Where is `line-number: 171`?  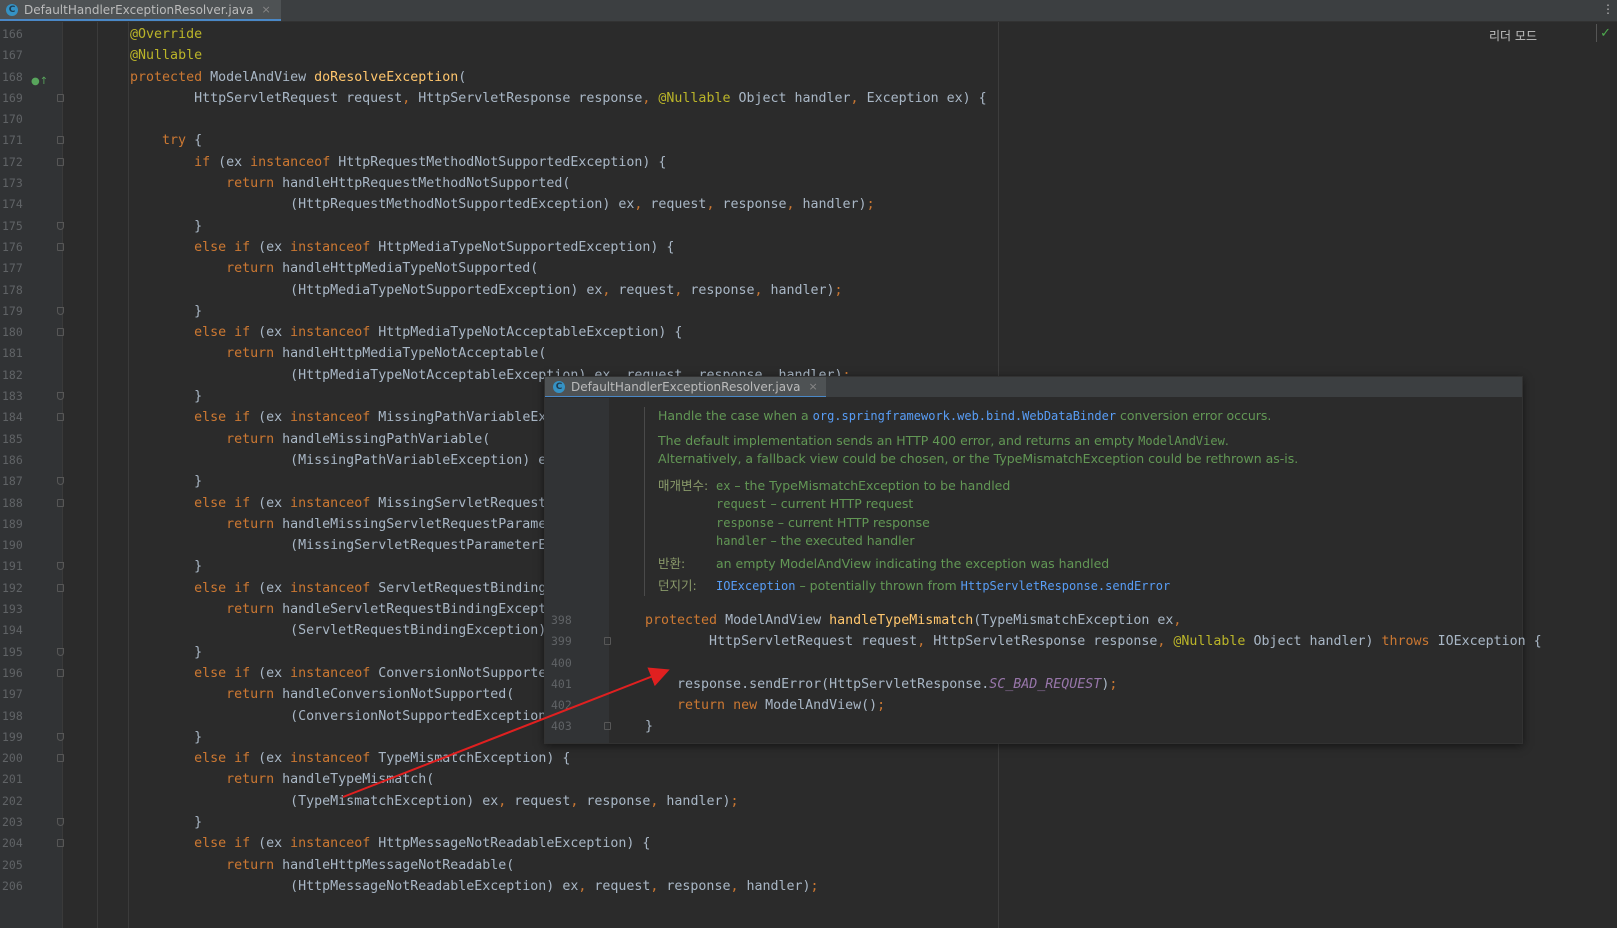 line-number: 171 is located at coordinates (12, 140).